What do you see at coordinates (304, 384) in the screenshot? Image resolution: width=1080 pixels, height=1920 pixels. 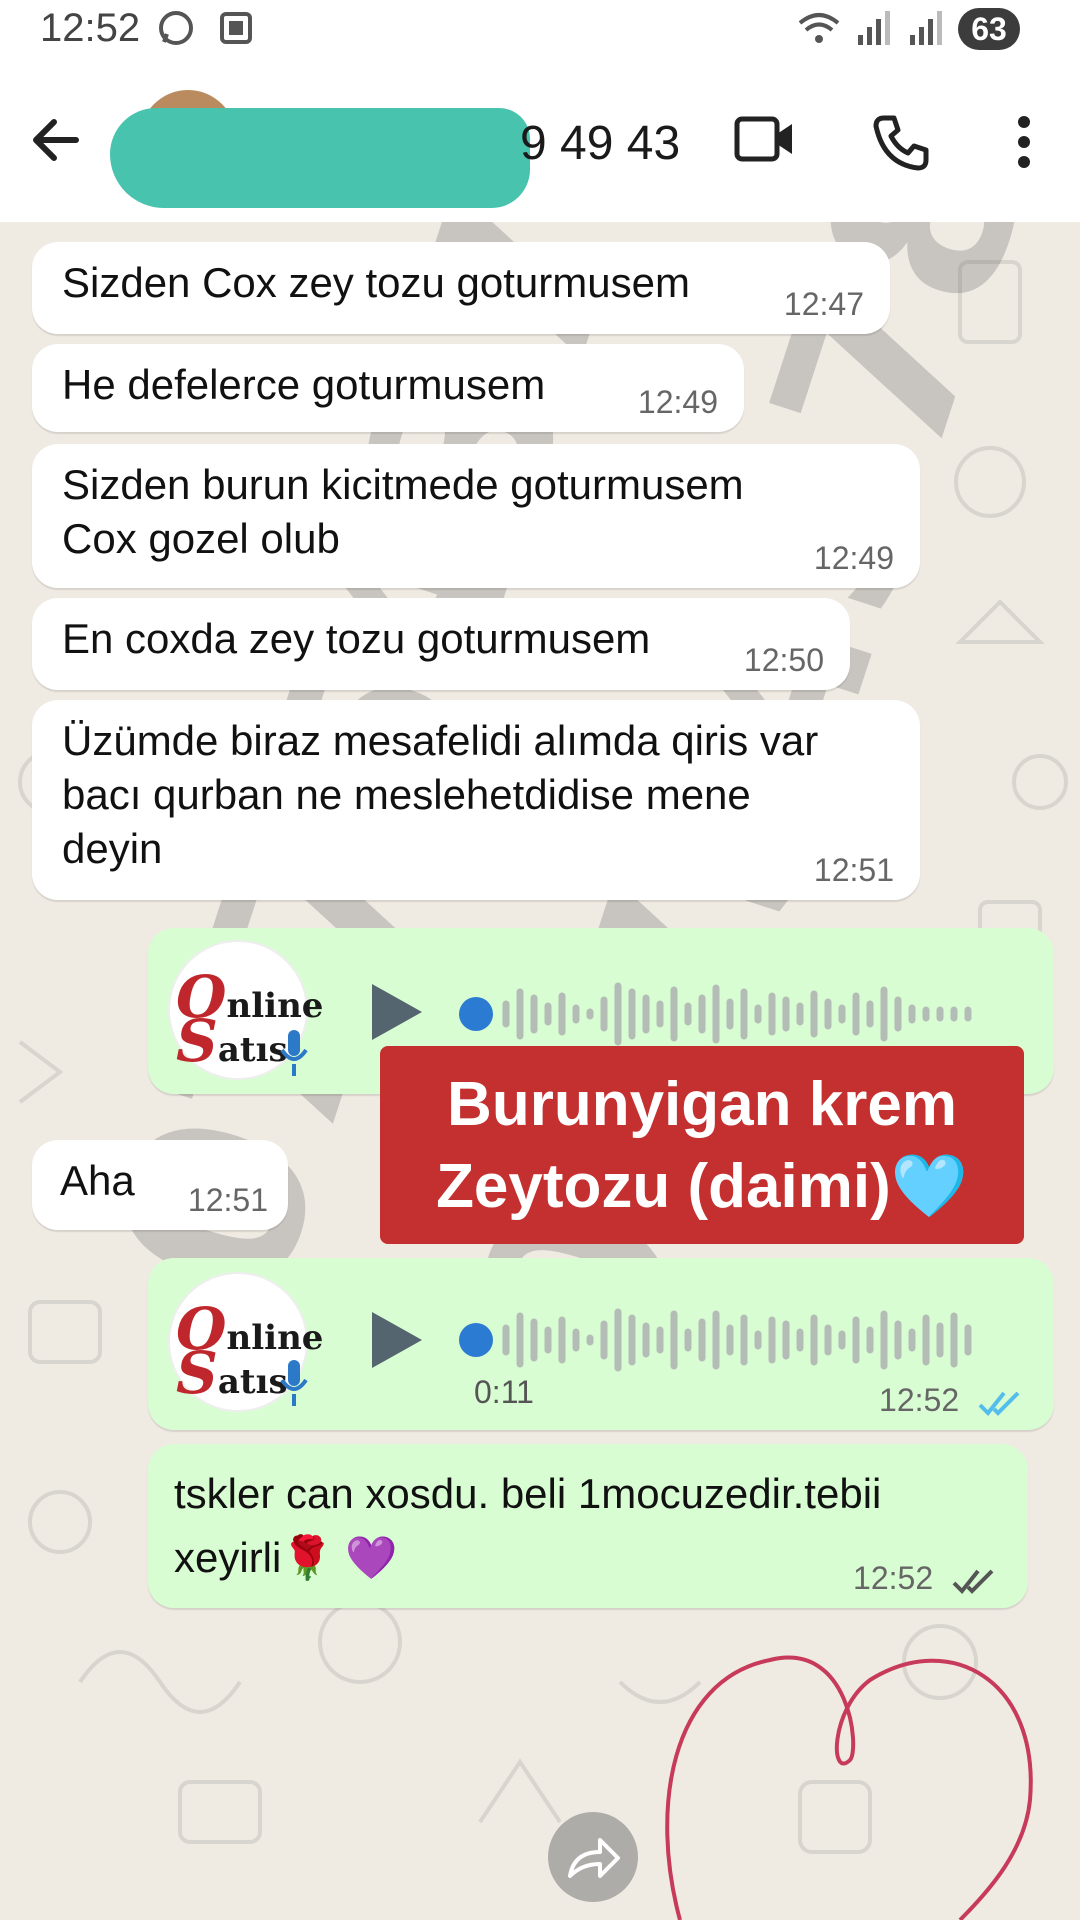 I see `message-text: He defelerce goturmusem` at bounding box center [304, 384].